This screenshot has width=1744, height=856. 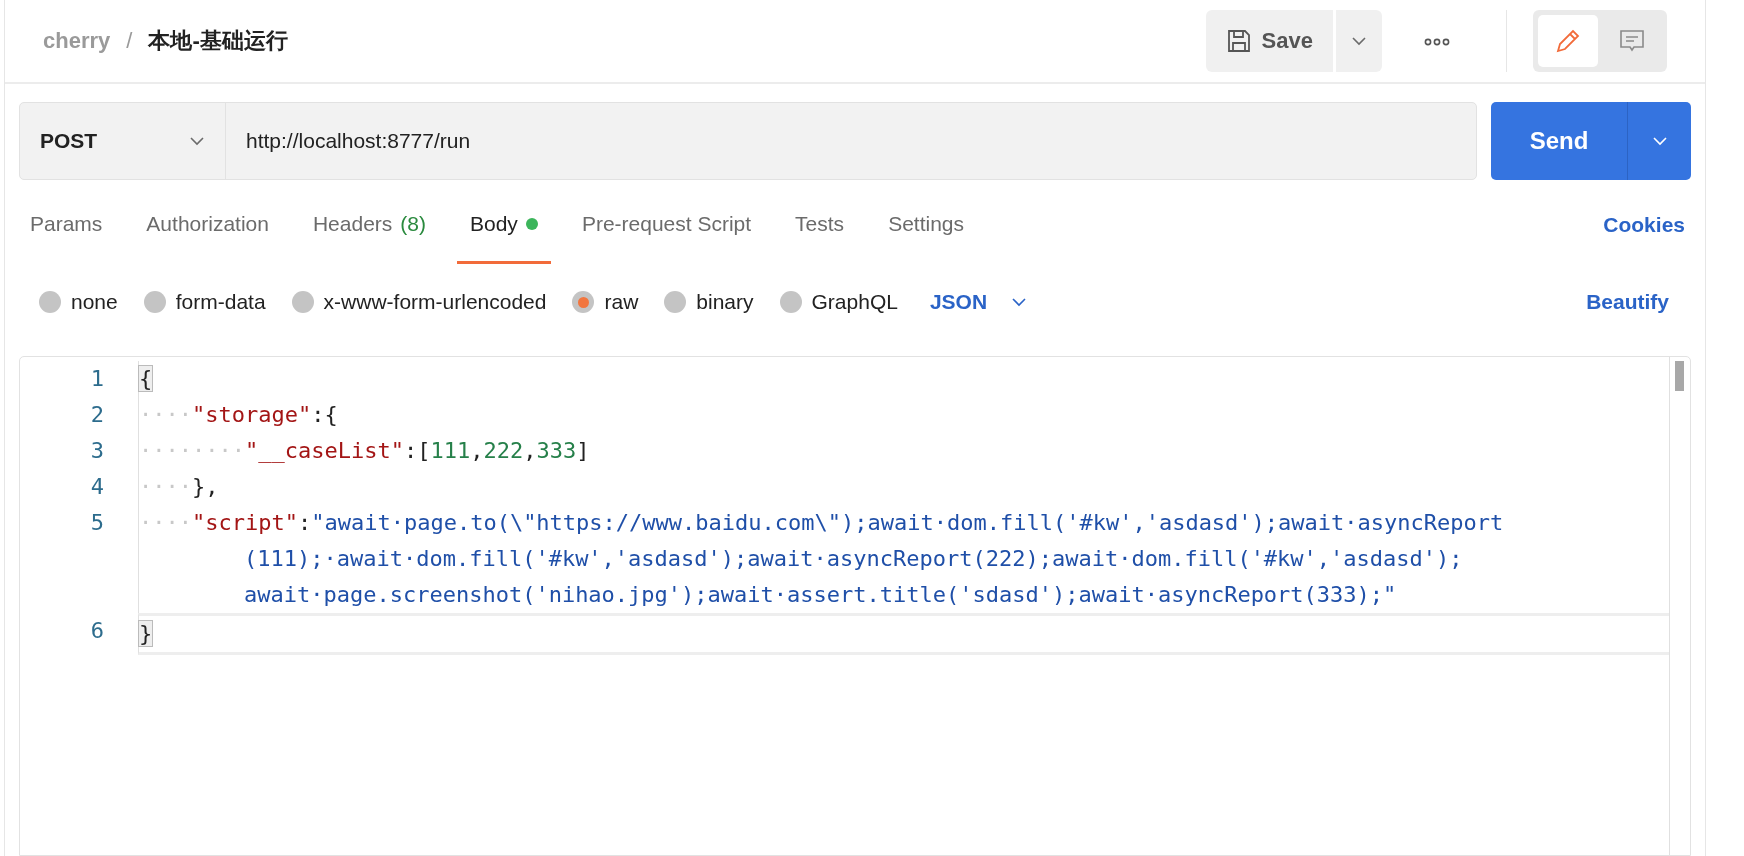 I want to click on body-type-option: x-www-form-urlencoded, so click(x=419, y=302).